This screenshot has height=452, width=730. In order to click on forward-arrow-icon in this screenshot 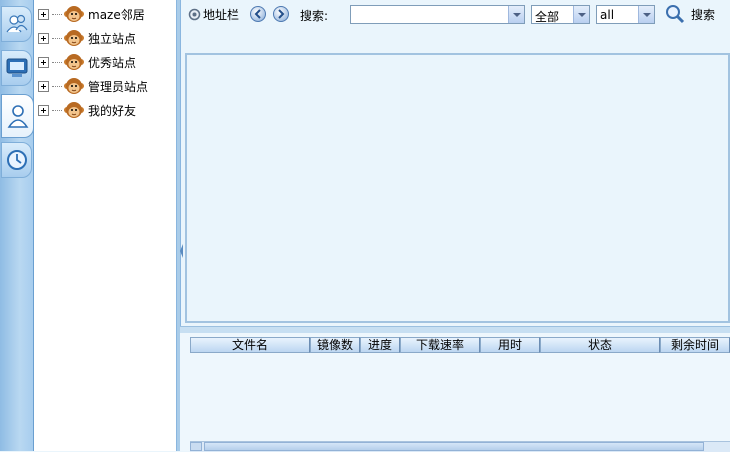, I will do `click(281, 14)`.